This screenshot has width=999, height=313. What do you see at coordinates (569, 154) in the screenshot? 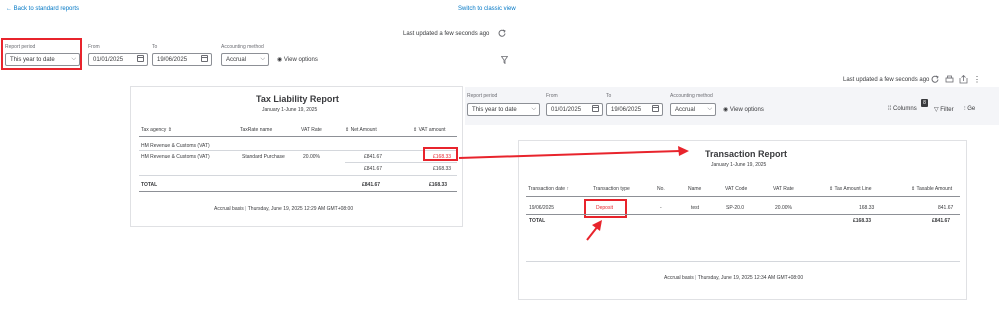
I see `arrow-to-transaction-report` at bounding box center [569, 154].